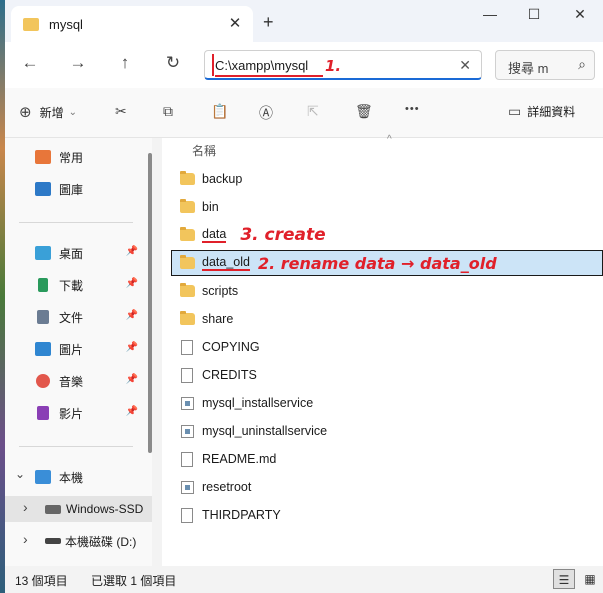 The width and height of the screenshot is (603, 593). What do you see at coordinates (78, 157) in the screenshot?
I see `sidebar-item-home: 常用` at bounding box center [78, 157].